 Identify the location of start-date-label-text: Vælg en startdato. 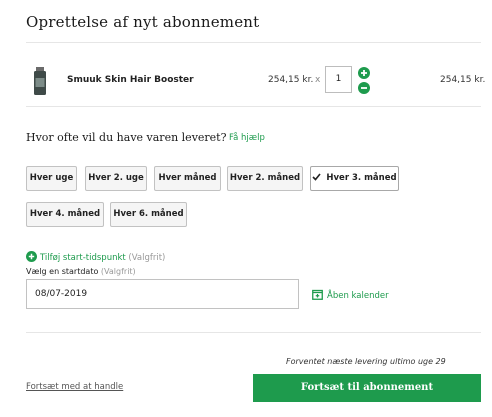
(62, 271).